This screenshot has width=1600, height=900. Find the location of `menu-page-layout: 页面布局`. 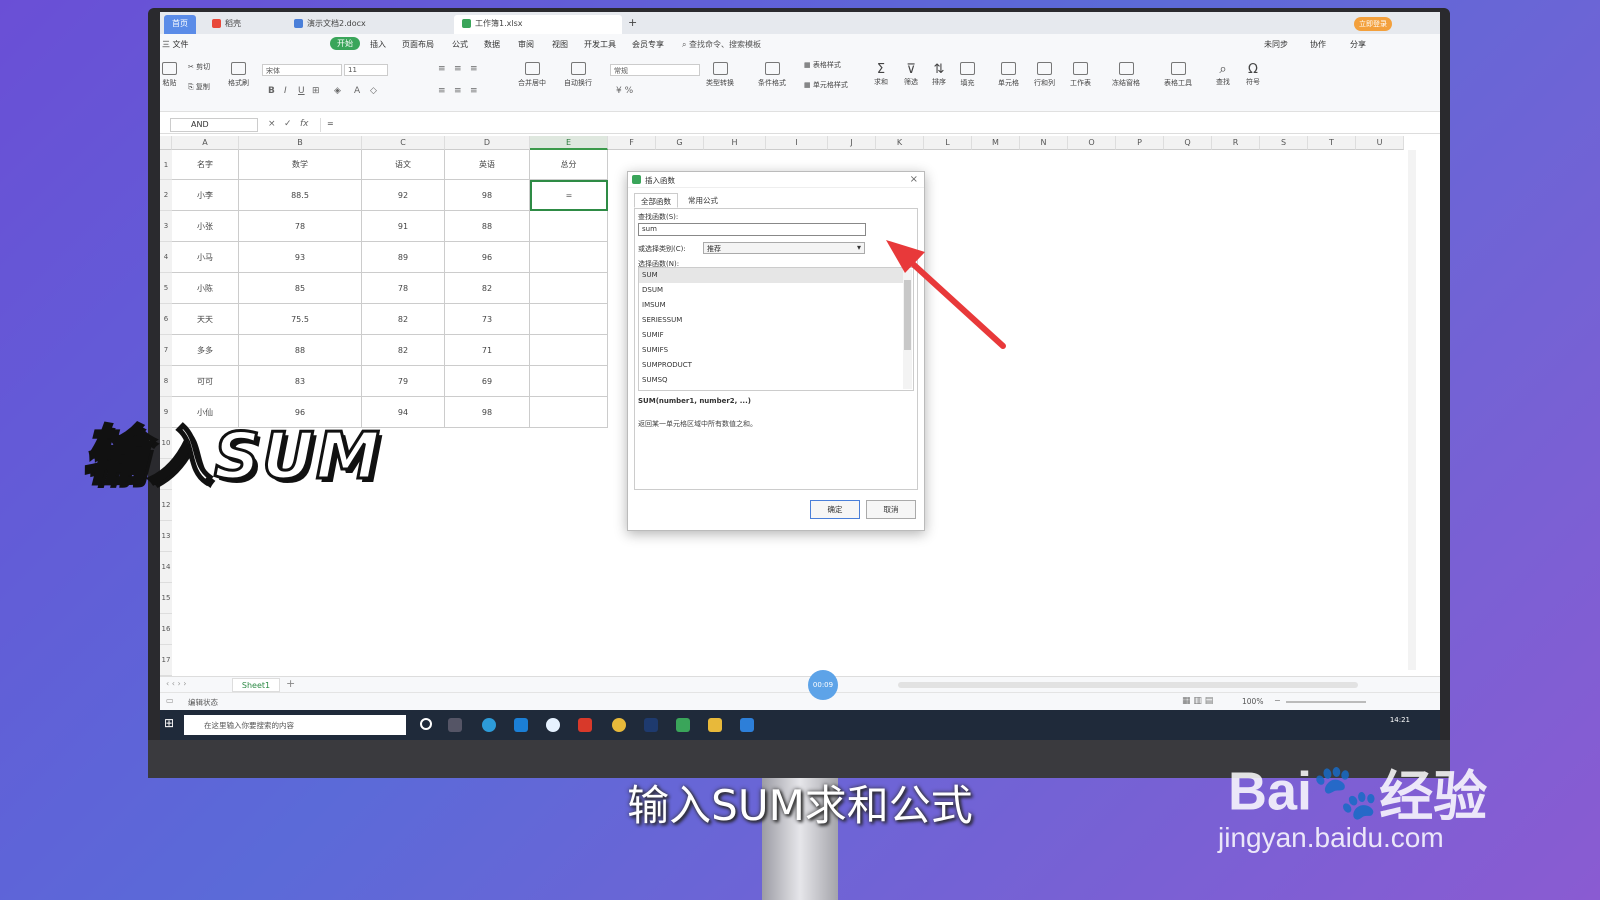

menu-page-layout: 页面布局 is located at coordinates (418, 44).